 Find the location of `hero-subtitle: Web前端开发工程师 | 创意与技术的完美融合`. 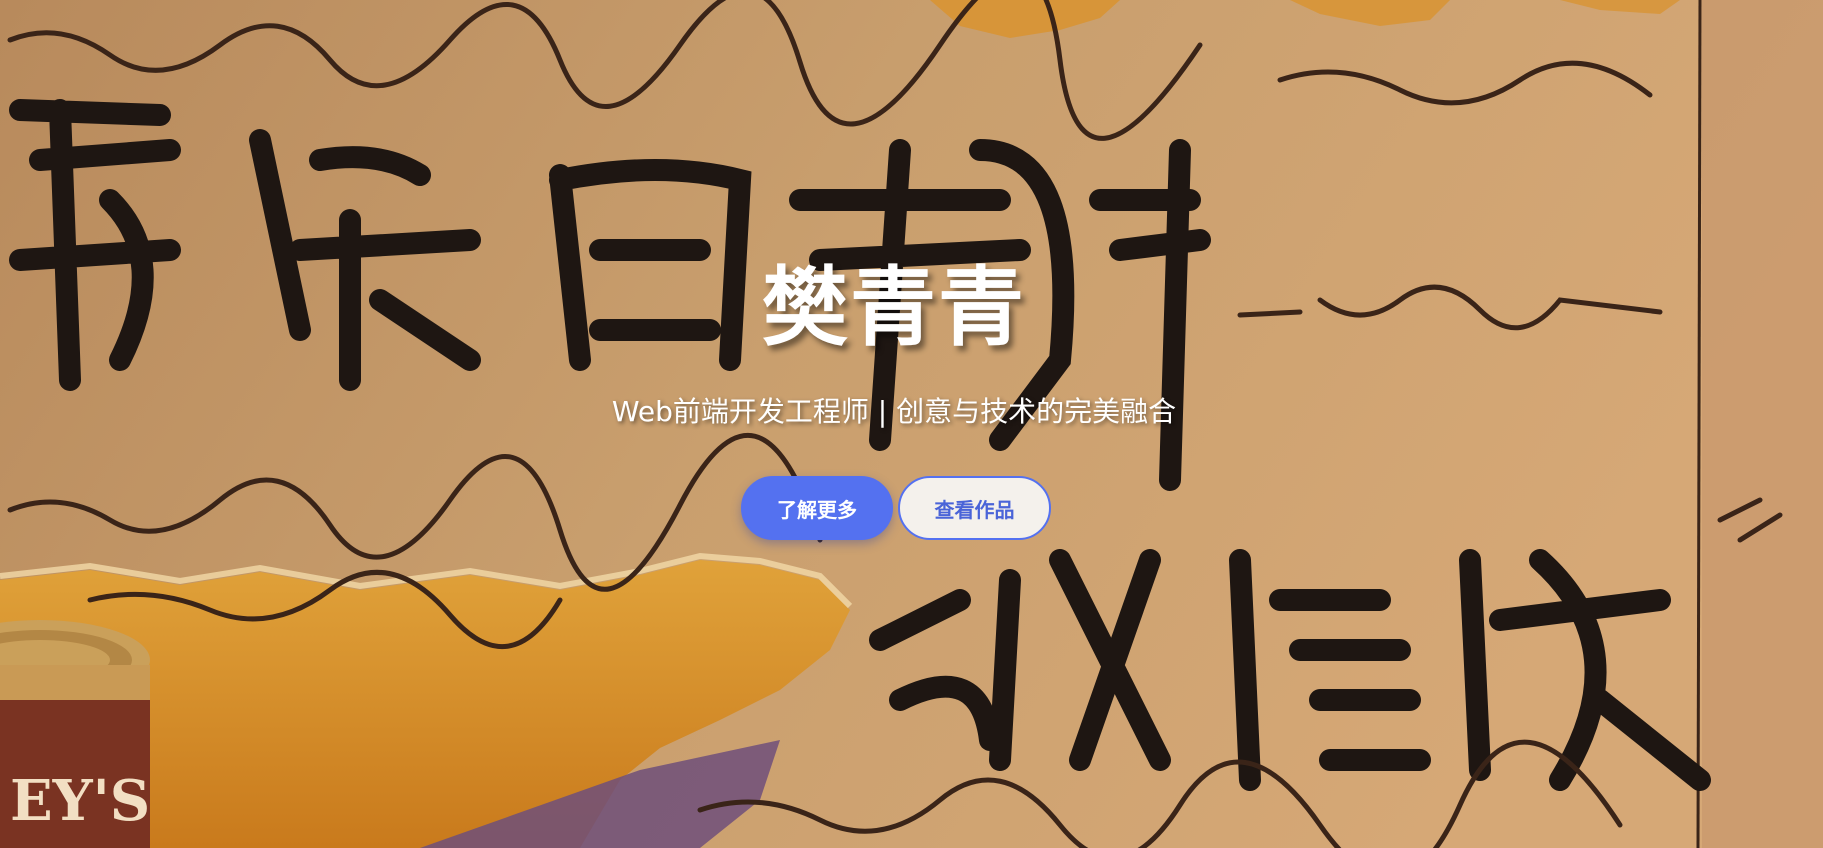

hero-subtitle: Web前端开发工程师 | 创意与技术的完美融合 is located at coordinates (894, 411).